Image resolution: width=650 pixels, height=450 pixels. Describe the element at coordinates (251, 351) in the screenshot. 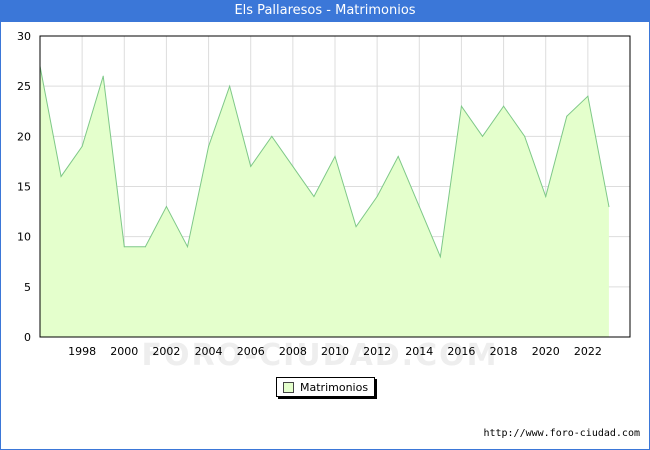

I see `x-tick-label: 2006` at that location.